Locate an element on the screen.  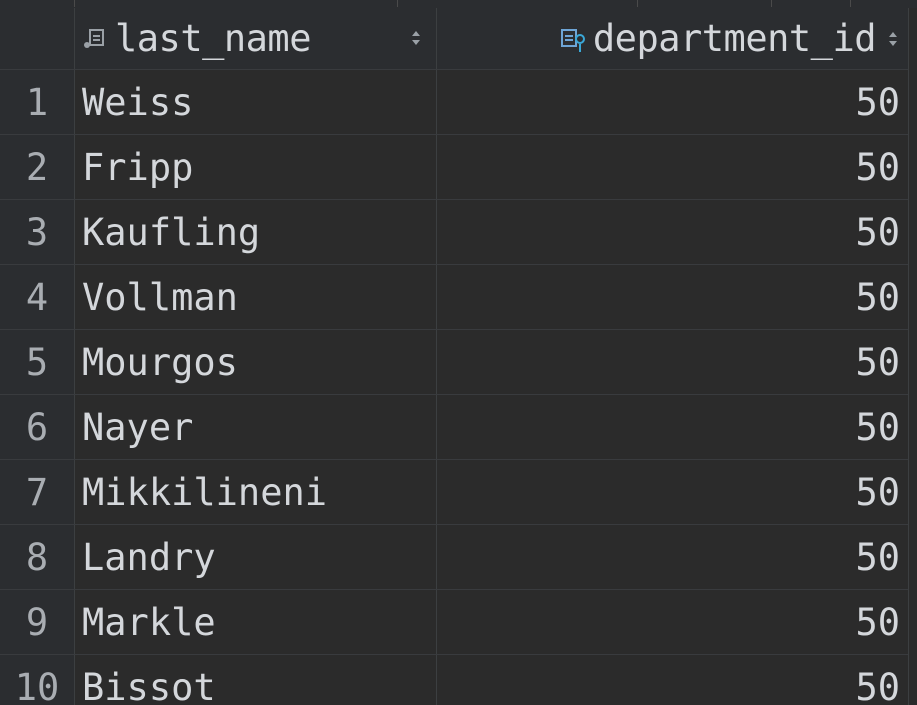
cell-last-name: Markle is located at coordinates (255, 622).